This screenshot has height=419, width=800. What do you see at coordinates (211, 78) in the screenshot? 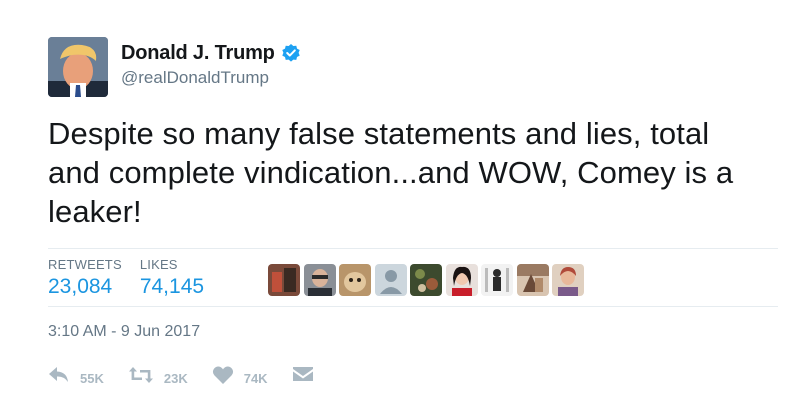
I see `author-handle: @realDonaldTrump` at bounding box center [211, 78].